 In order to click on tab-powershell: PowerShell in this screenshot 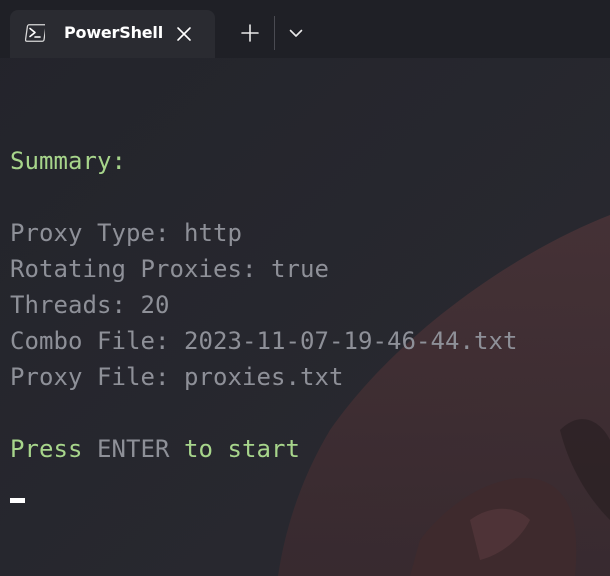, I will do `click(112, 34)`.